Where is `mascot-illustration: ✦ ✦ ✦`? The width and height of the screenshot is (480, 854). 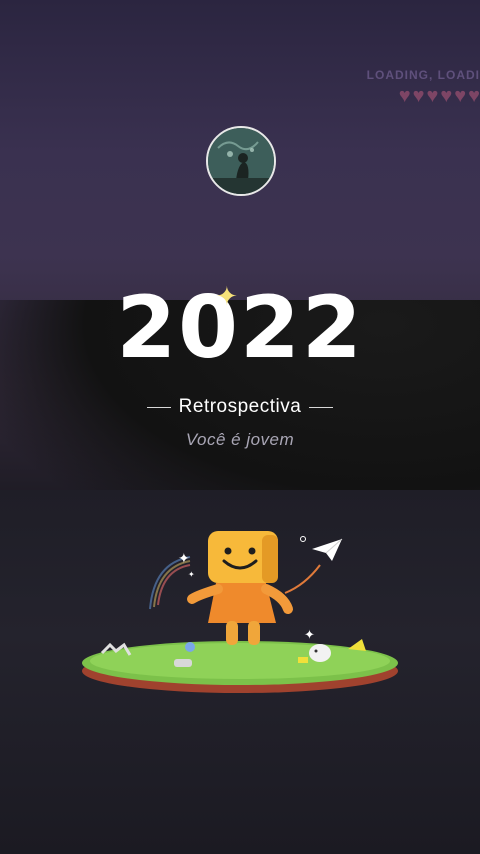 mascot-illustration: ✦ ✦ ✦ is located at coordinates (240, 612).